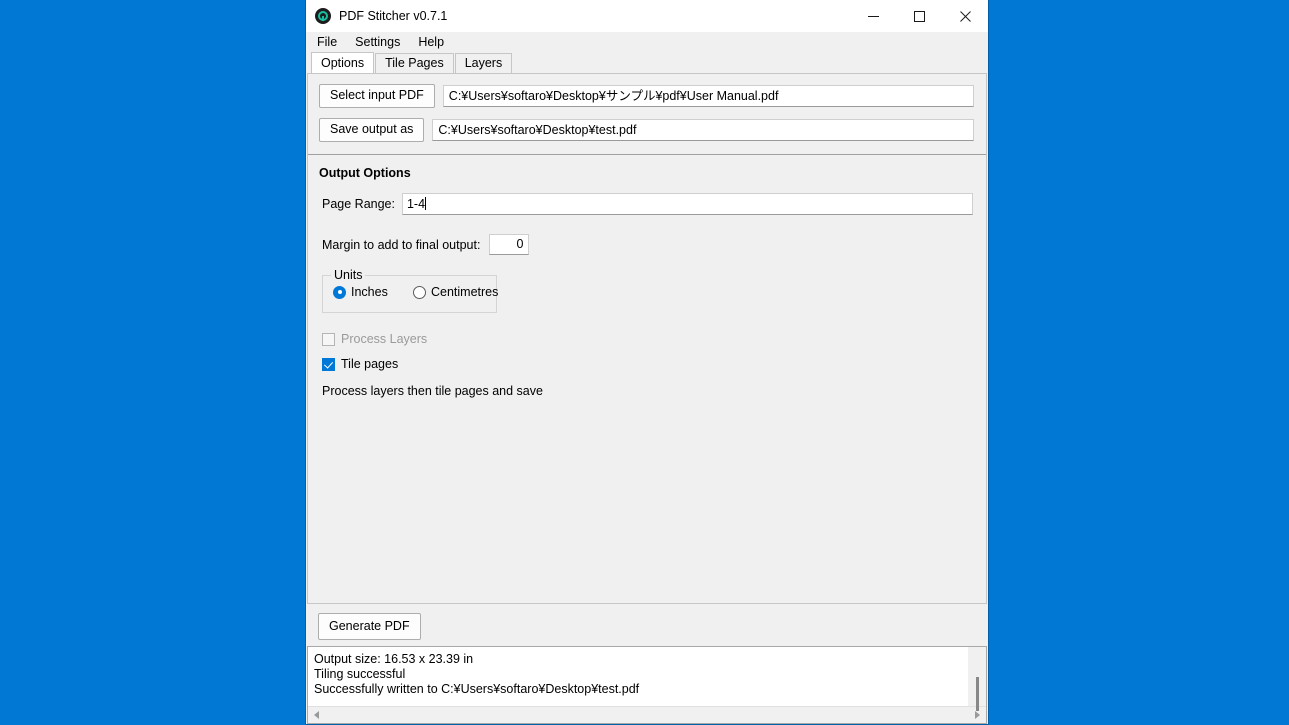 The width and height of the screenshot is (1289, 725). Describe the element at coordinates (419, 292) in the screenshot. I see `radio-centimetres-icon` at that location.